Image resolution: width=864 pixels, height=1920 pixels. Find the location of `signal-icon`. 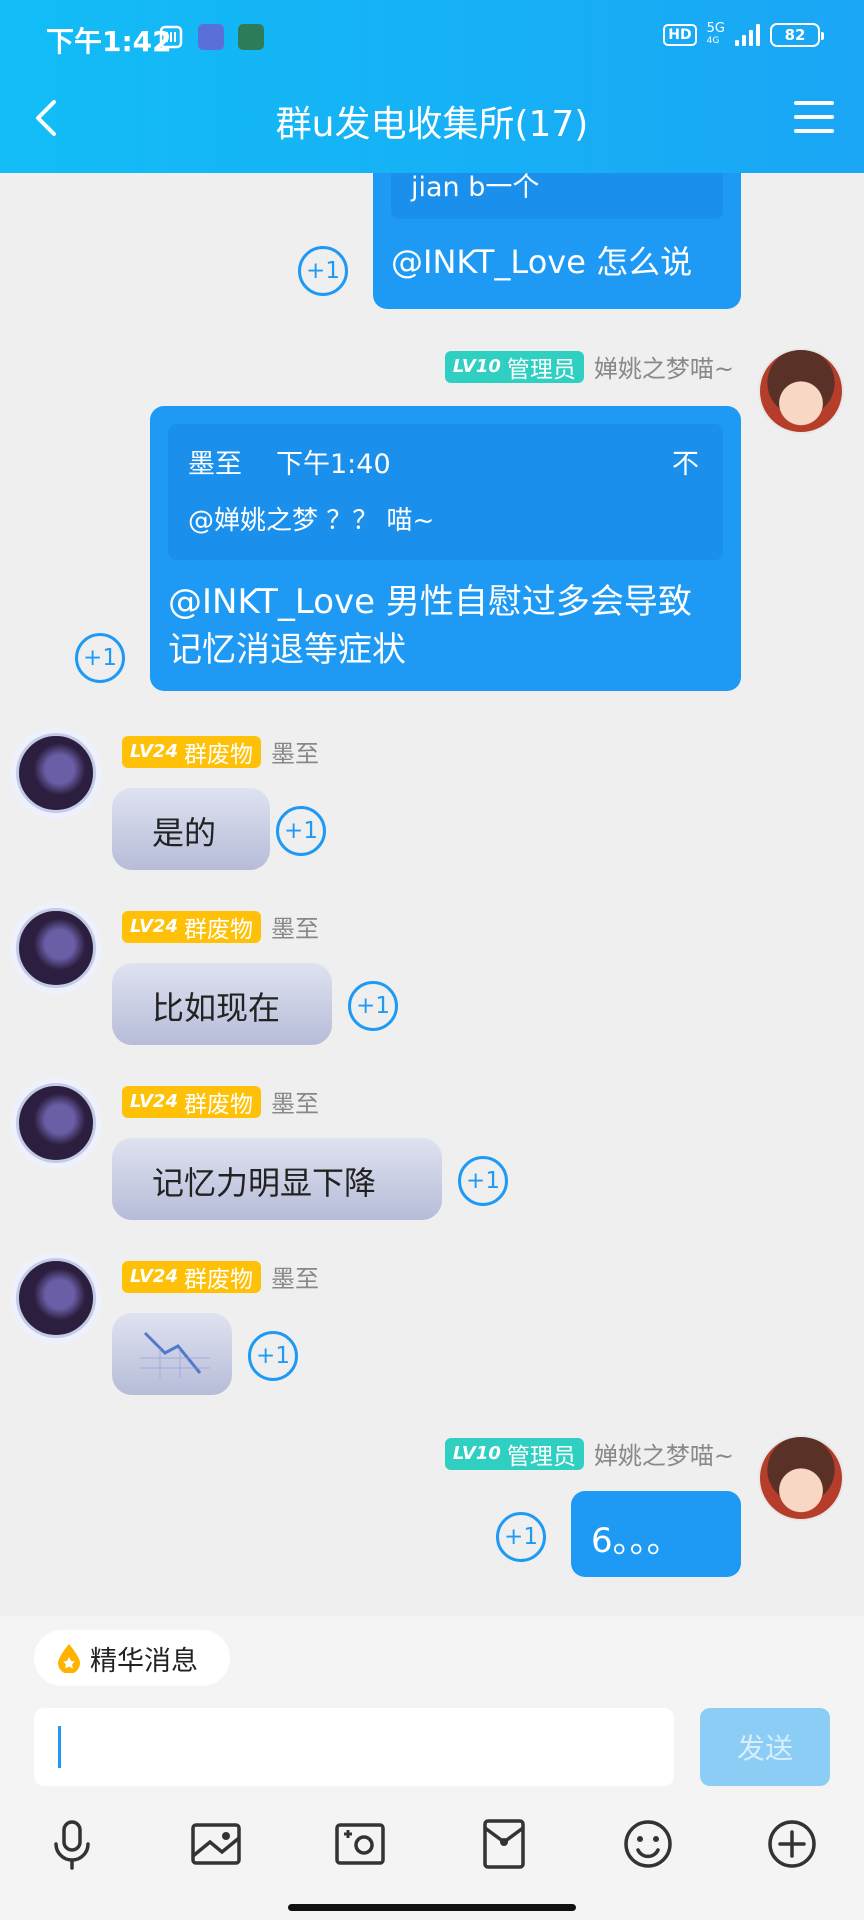

signal-icon is located at coordinates (747, 35).